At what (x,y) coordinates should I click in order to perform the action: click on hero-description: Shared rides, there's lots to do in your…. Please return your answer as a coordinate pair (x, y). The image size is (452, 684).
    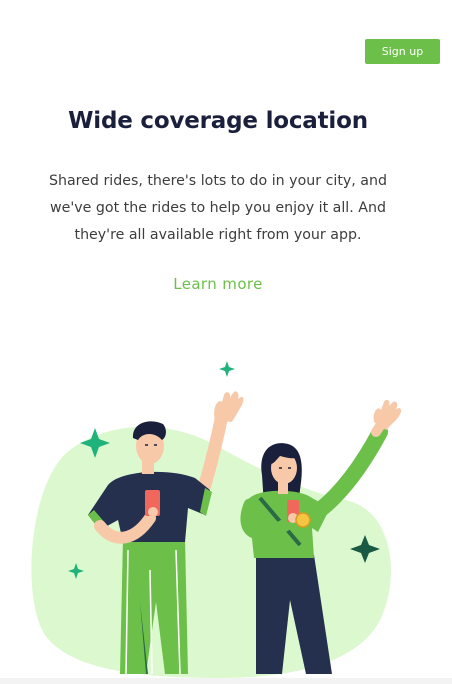
    Looking at the image, I should click on (217, 208).